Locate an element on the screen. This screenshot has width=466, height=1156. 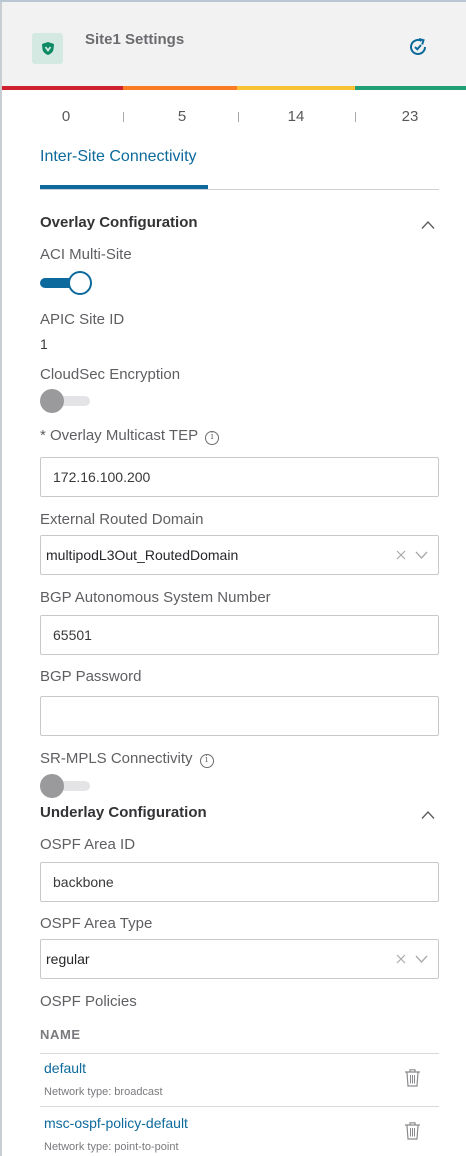
panel-title: Site1 Settings is located at coordinates (135, 39).